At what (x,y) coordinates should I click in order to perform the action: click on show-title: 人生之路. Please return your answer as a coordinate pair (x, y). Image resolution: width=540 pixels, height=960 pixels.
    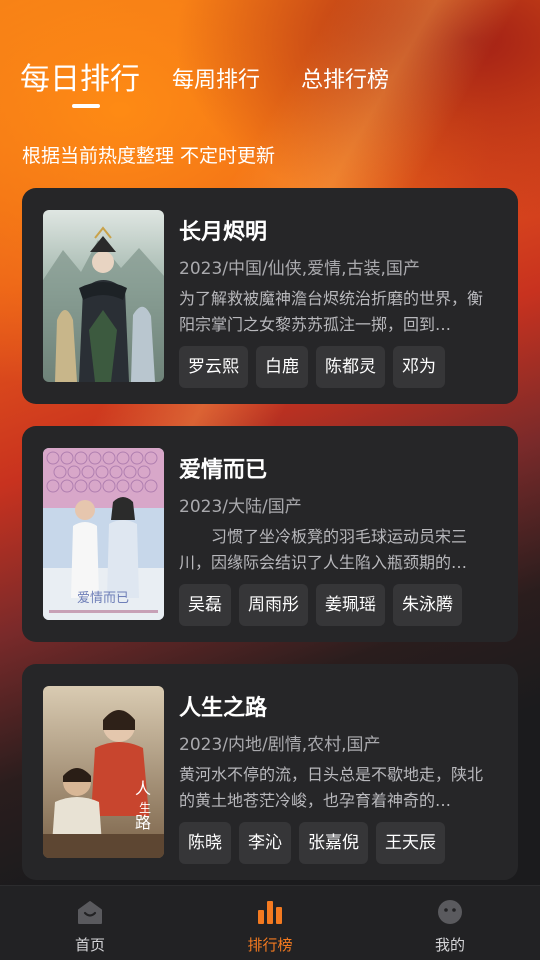
    Looking at the image, I should click on (223, 706).